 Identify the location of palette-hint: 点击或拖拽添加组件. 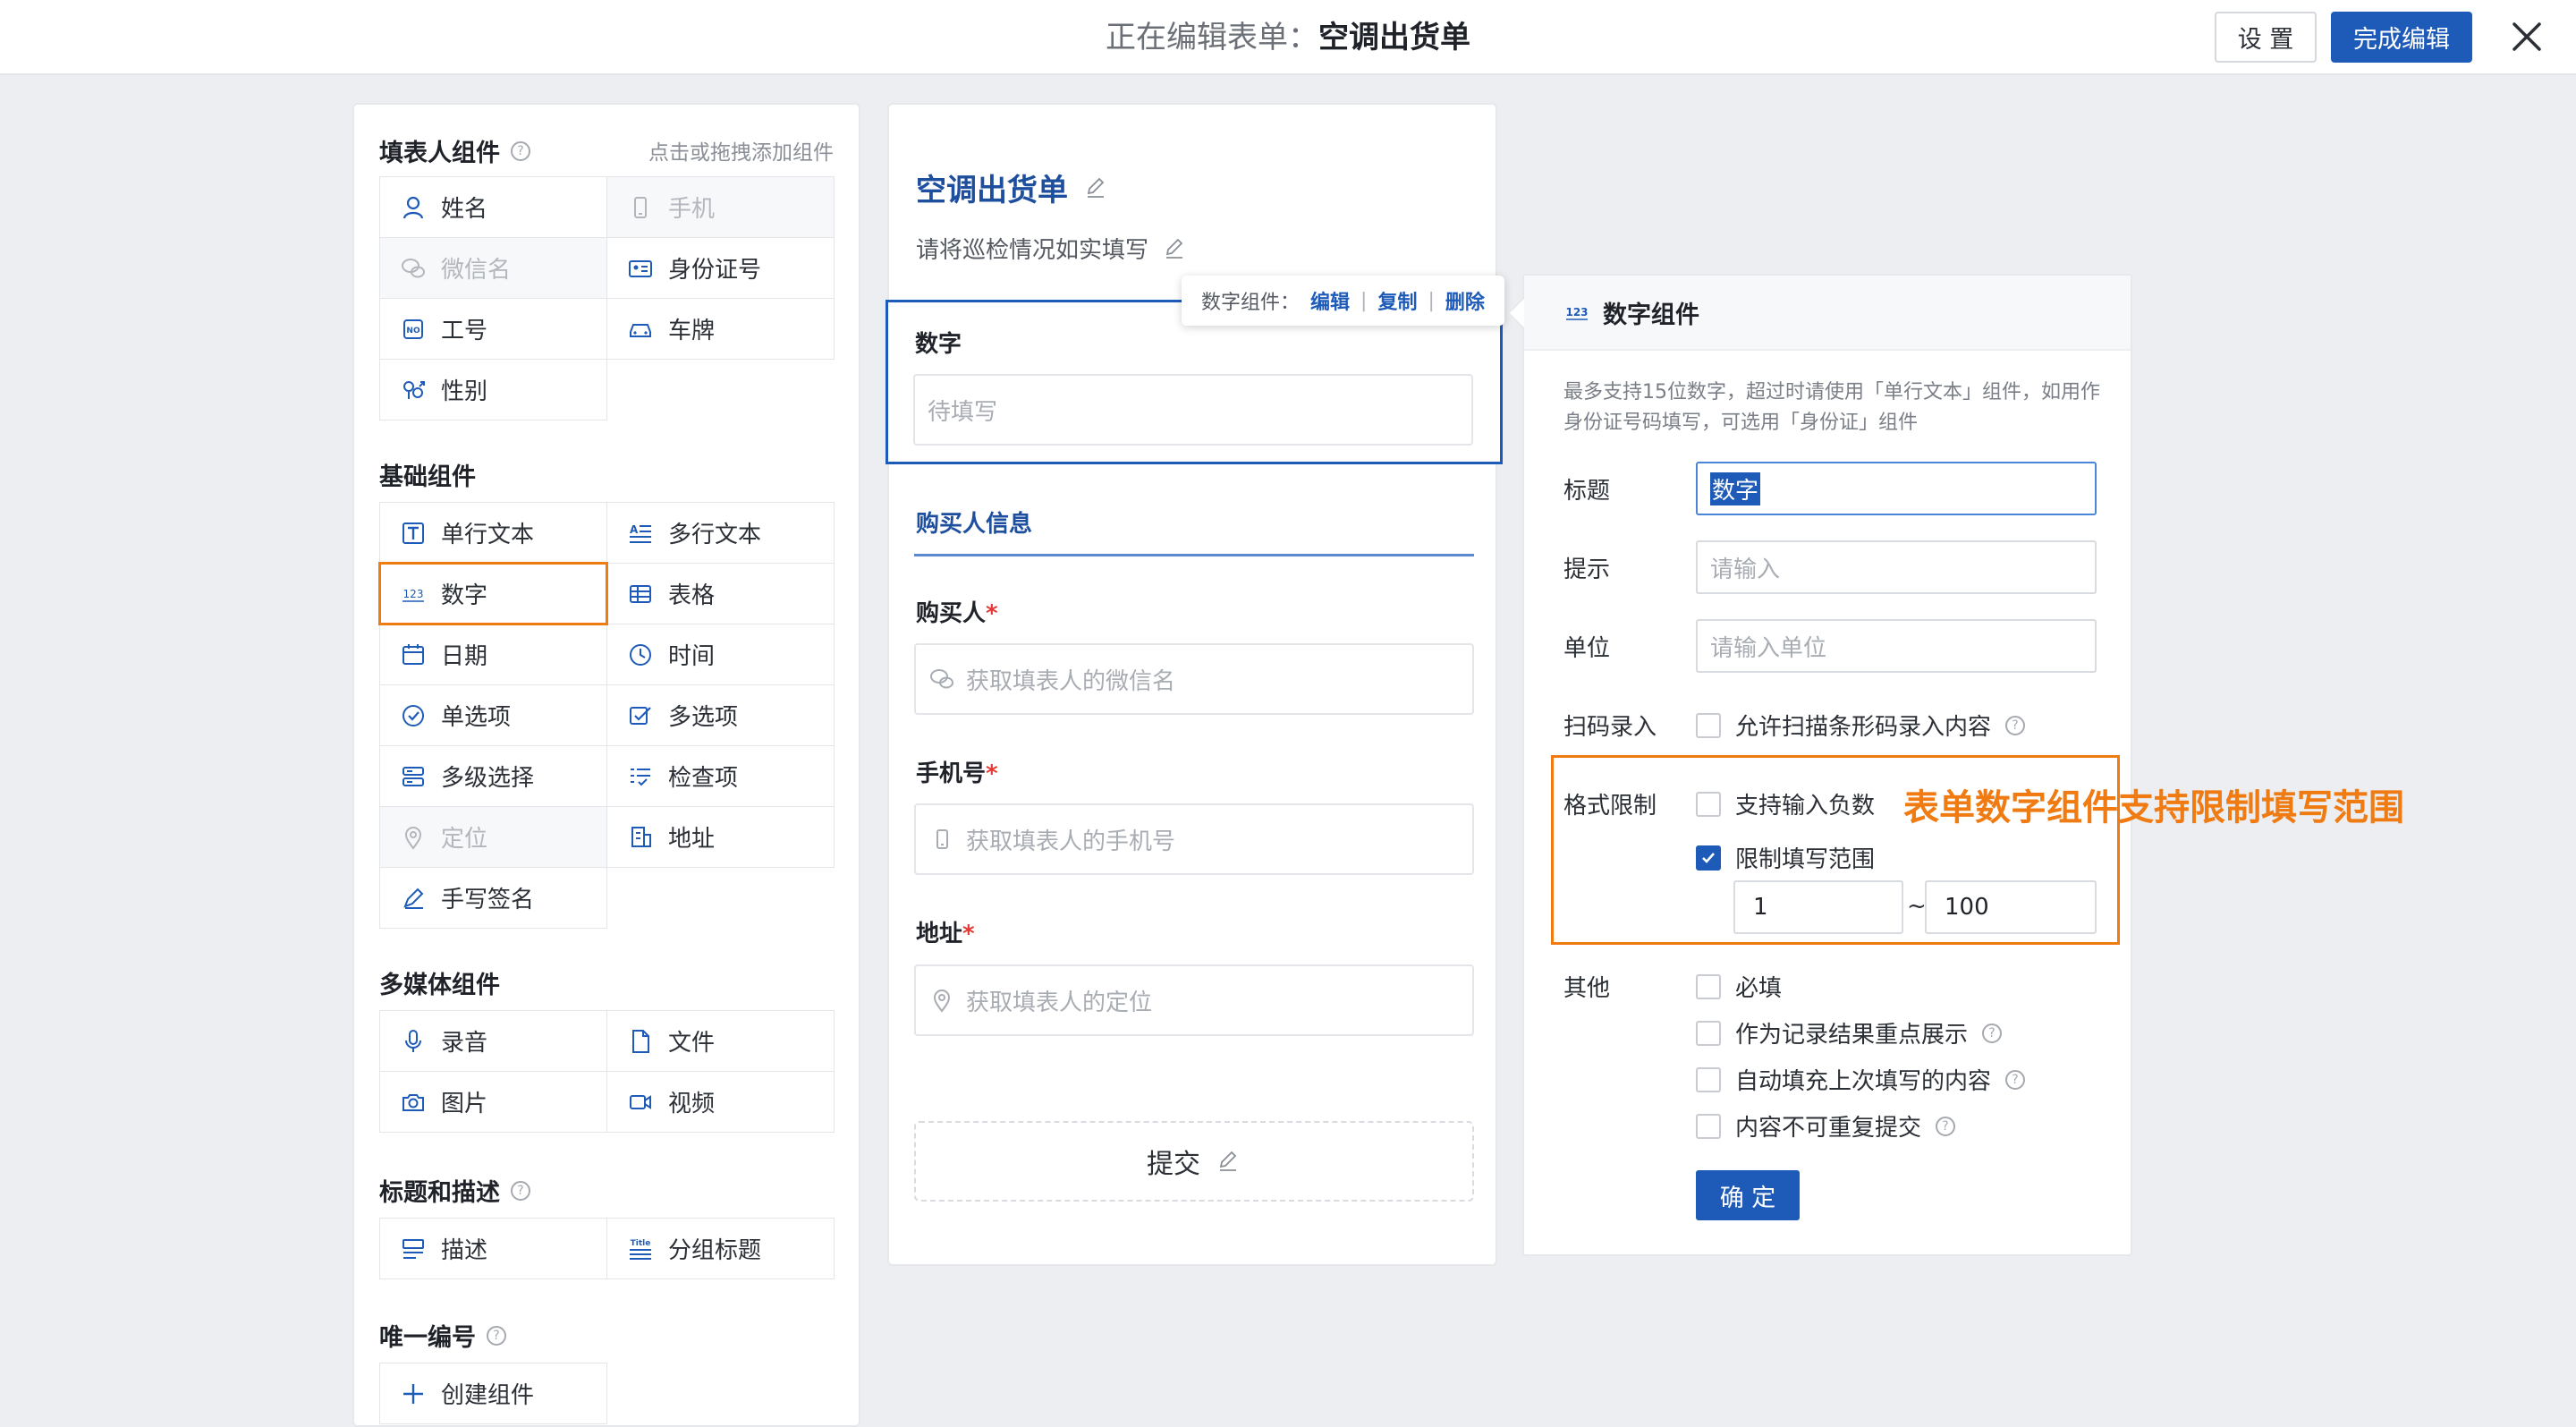
(741, 153).